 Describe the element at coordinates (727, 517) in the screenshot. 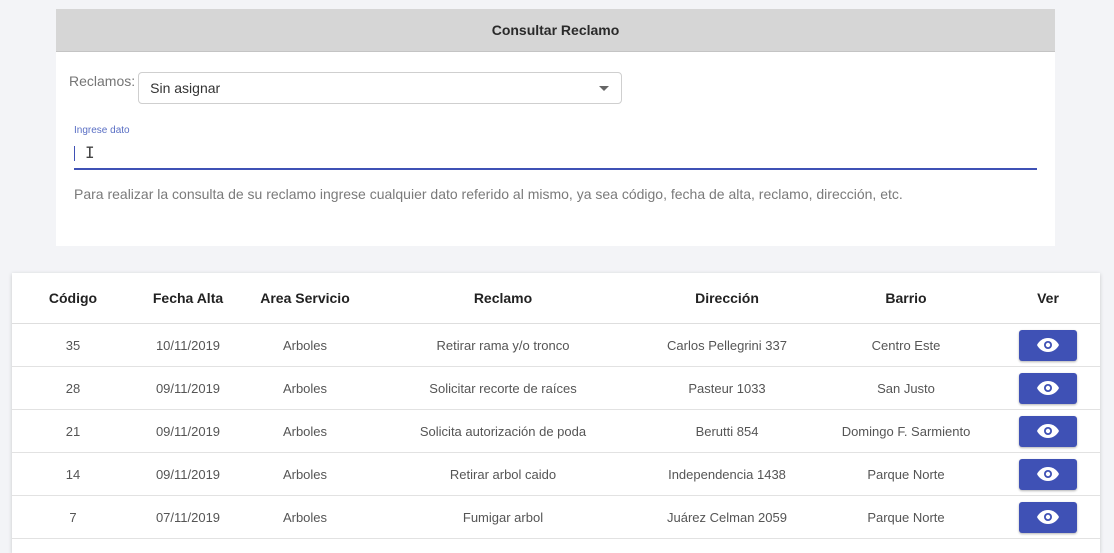

I see `cell-direccion: Juárez Celman 2059` at that location.